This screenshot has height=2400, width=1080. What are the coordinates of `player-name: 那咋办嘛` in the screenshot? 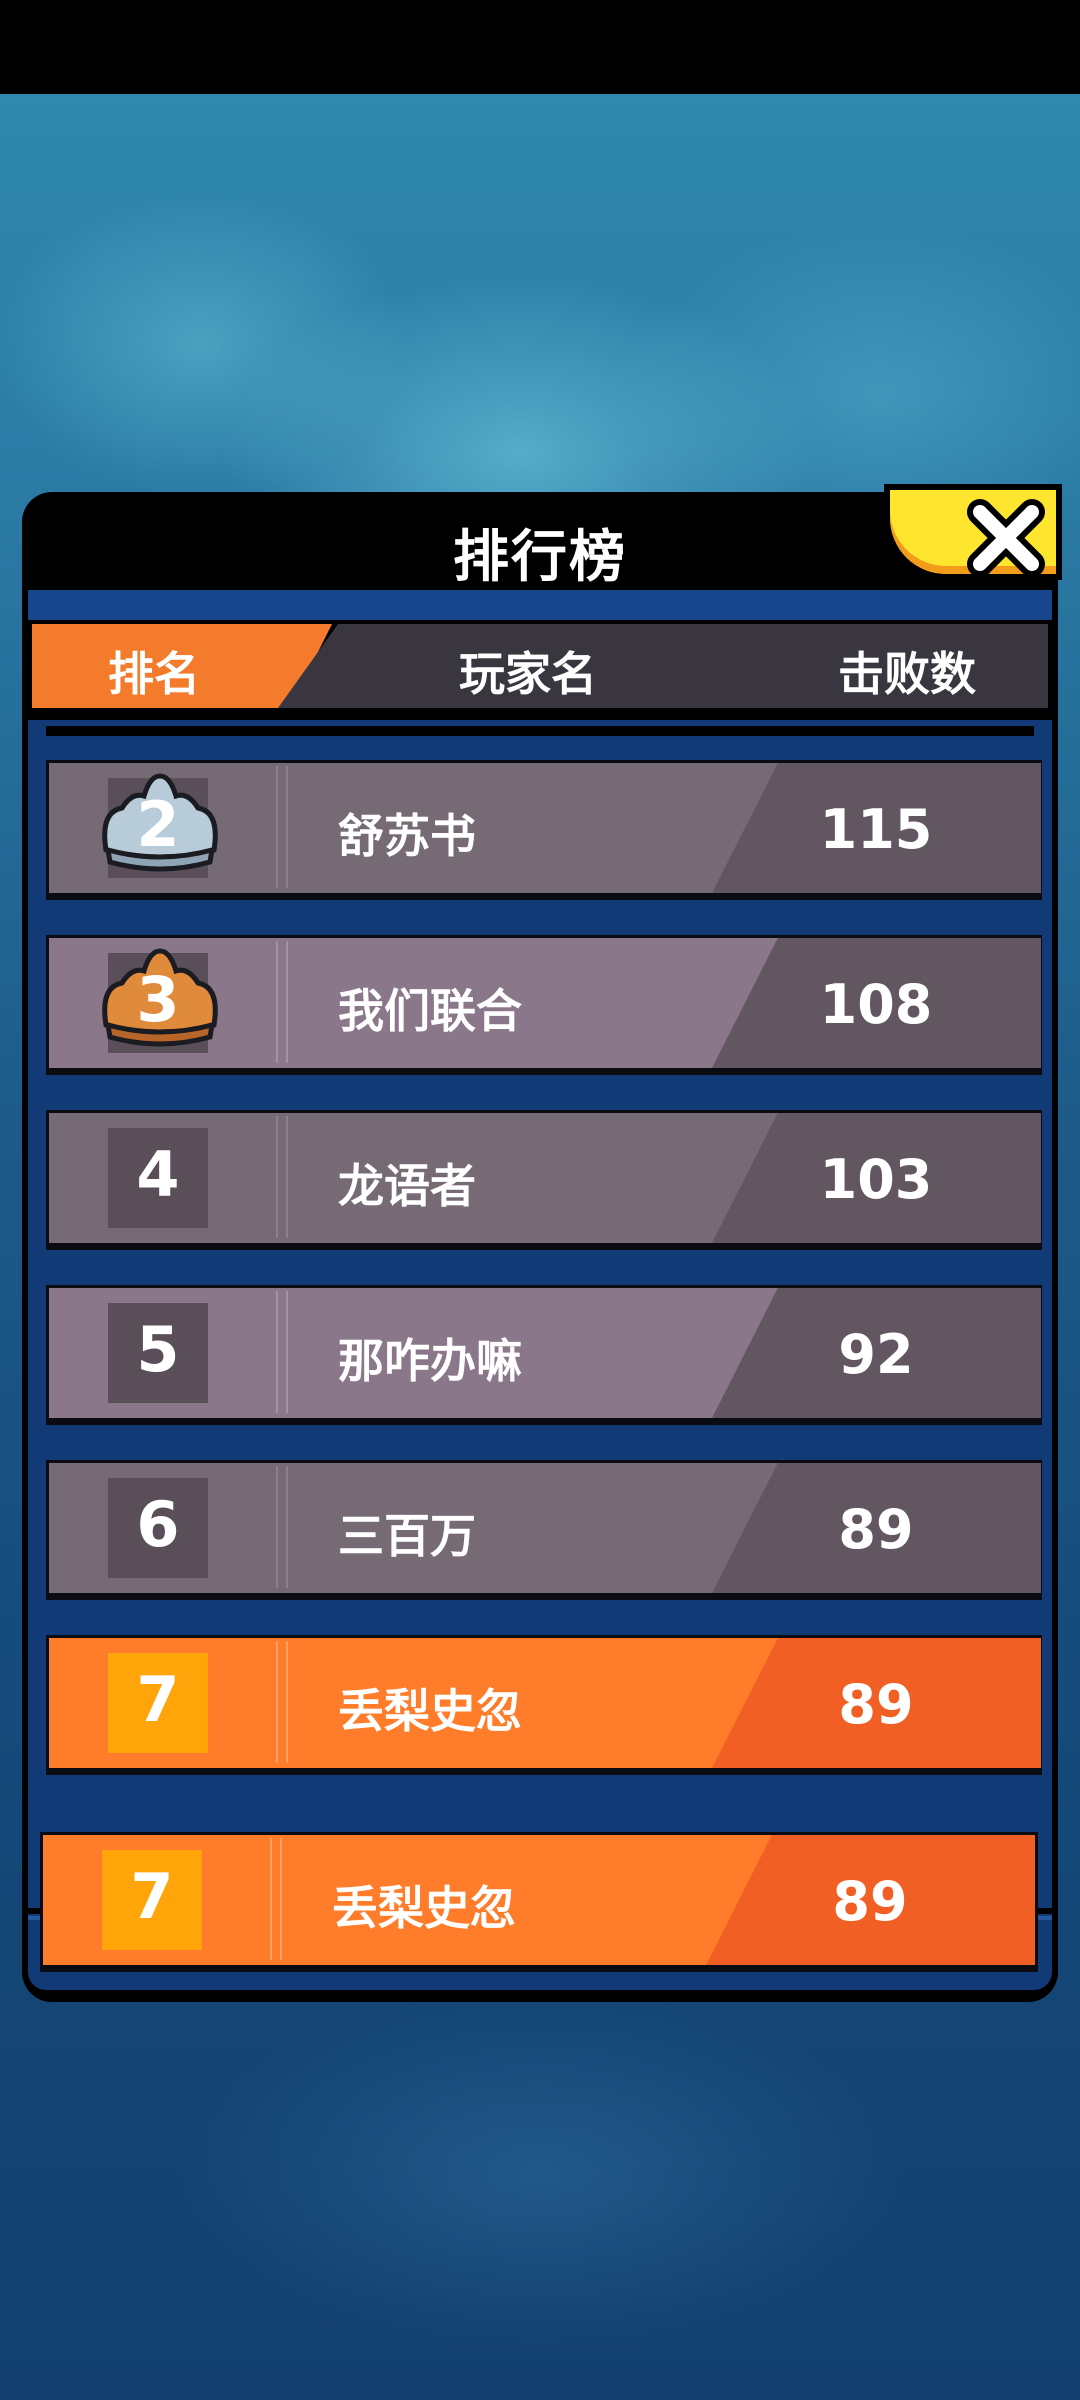 It's located at (430, 1361).